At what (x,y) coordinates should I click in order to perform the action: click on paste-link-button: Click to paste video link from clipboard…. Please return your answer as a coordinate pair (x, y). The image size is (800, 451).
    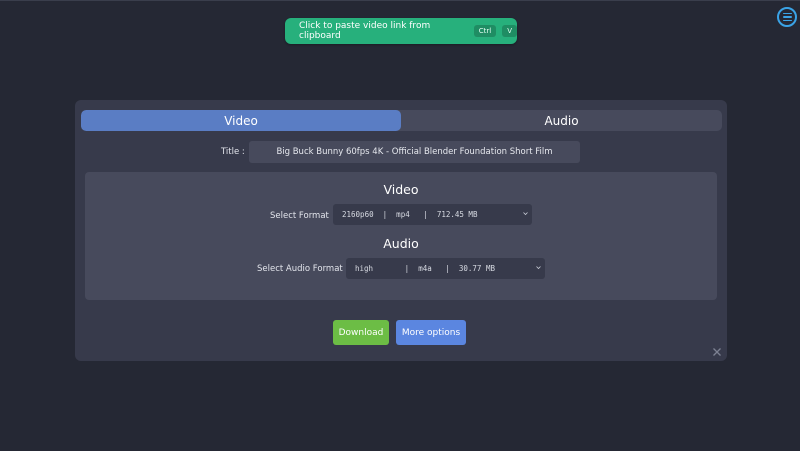
    Looking at the image, I should click on (401, 31).